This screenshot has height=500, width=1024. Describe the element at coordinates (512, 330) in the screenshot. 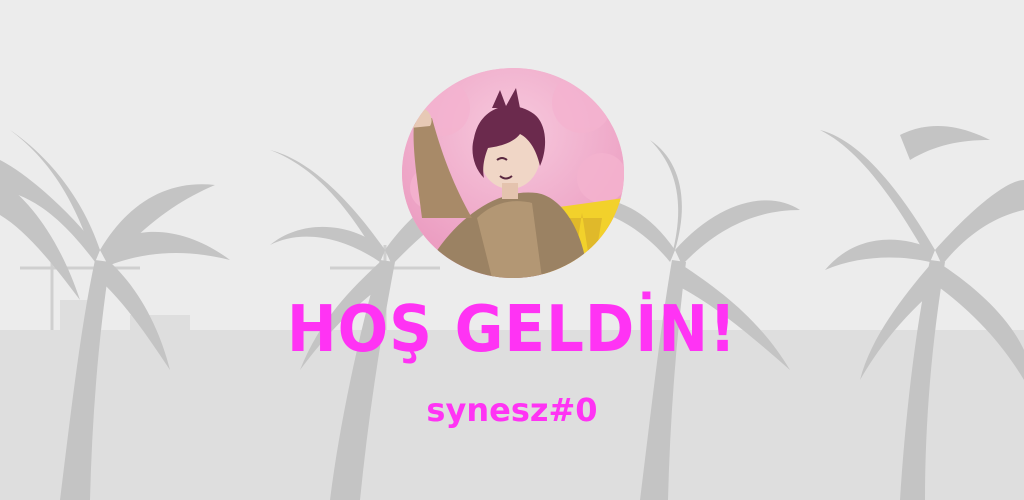

I see `welcome-title: HOŞ GELDİN!` at that location.